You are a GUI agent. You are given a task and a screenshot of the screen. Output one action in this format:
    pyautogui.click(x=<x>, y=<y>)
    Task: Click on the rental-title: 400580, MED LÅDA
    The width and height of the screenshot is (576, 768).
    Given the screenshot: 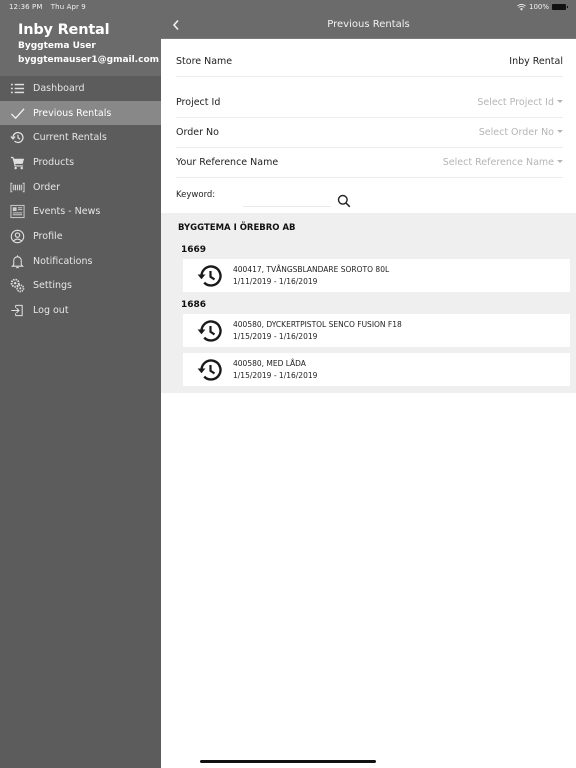 What is the action you would take?
    pyautogui.click(x=269, y=363)
    